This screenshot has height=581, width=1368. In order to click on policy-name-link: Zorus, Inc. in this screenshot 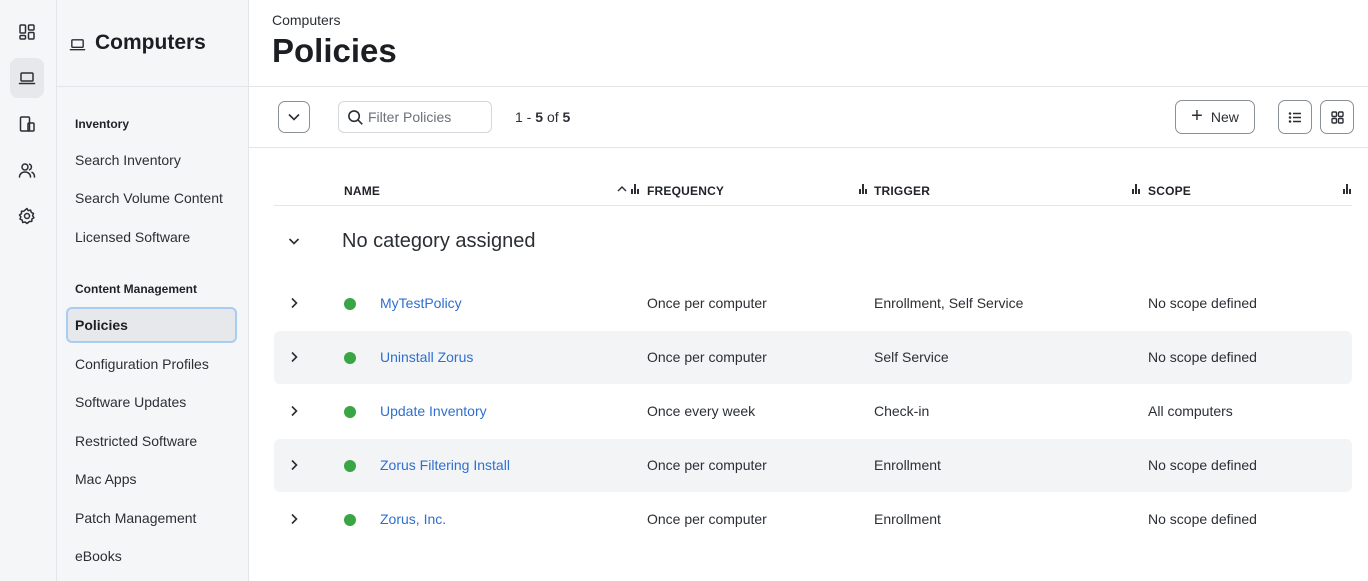, I will do `click(413, 519)`.